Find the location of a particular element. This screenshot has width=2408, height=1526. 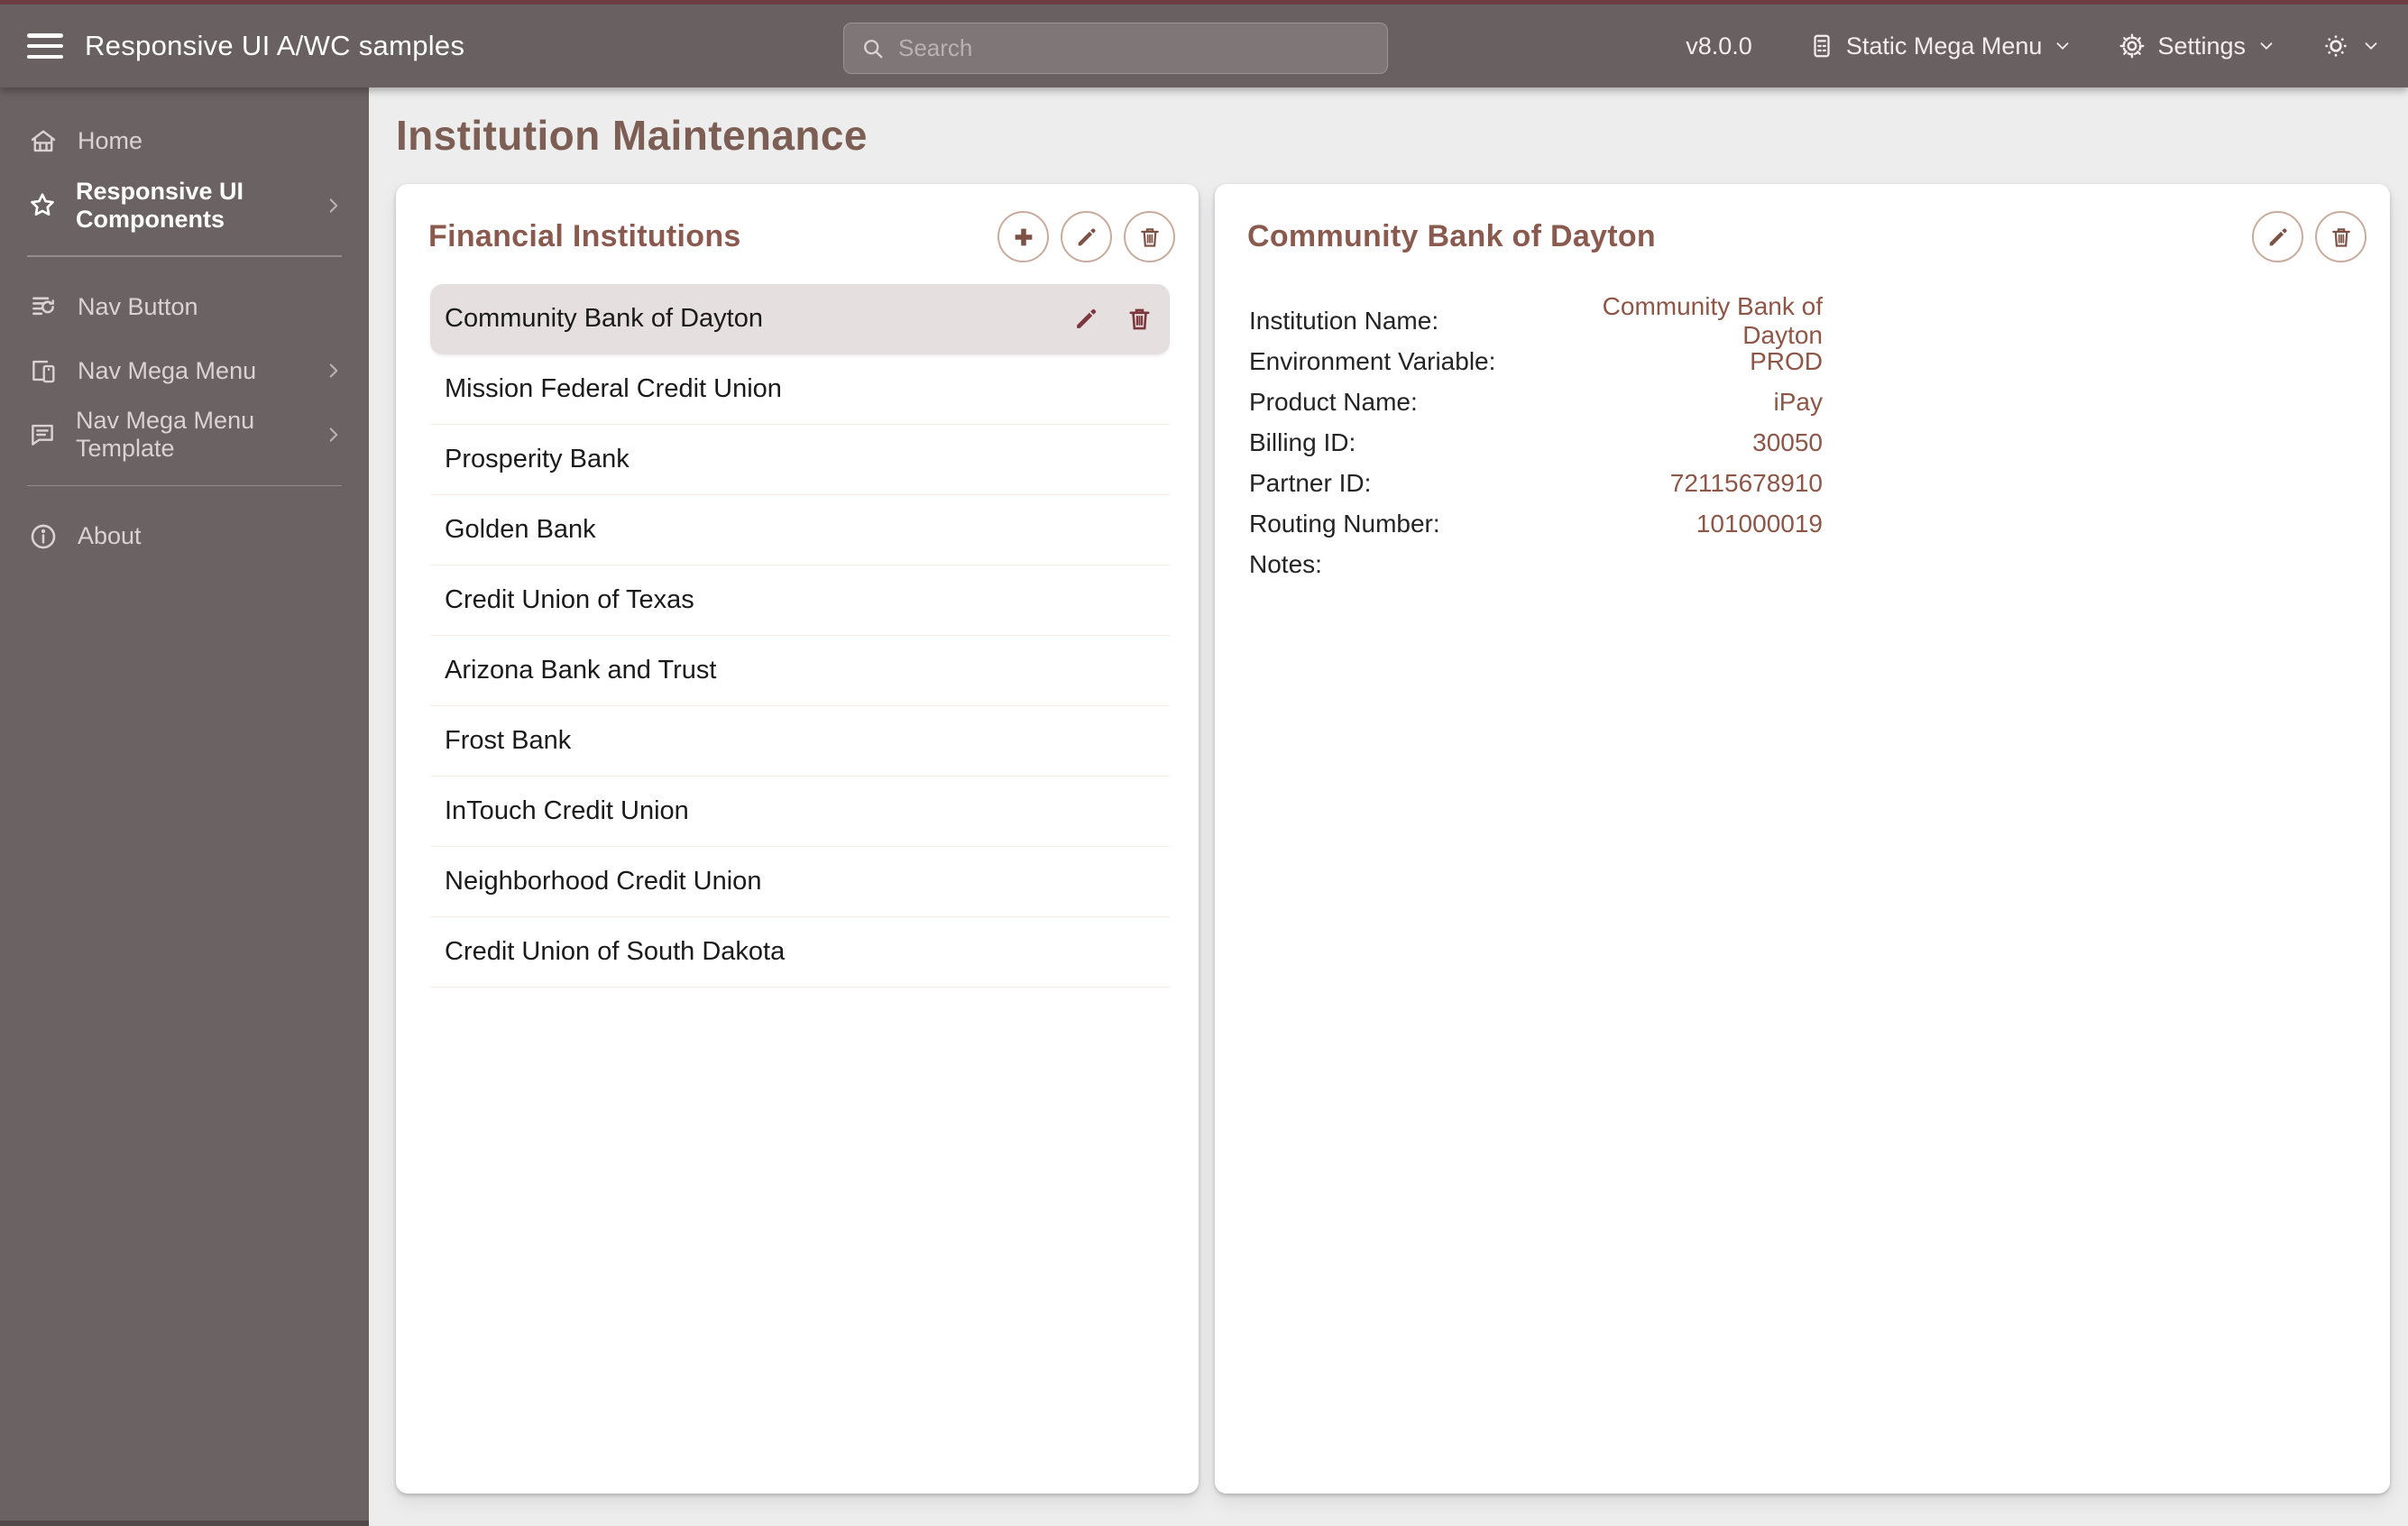

field-label: Billing ID: is located at coordinates (1302, 441).